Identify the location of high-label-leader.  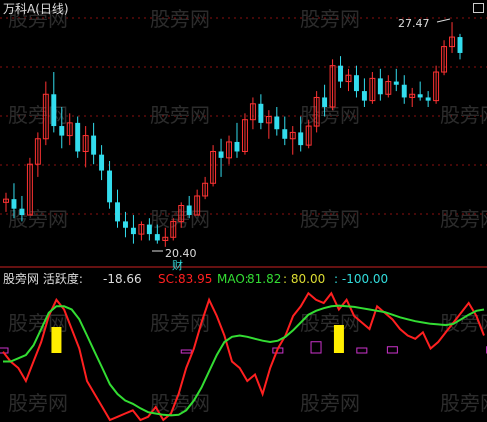
(443, 20).